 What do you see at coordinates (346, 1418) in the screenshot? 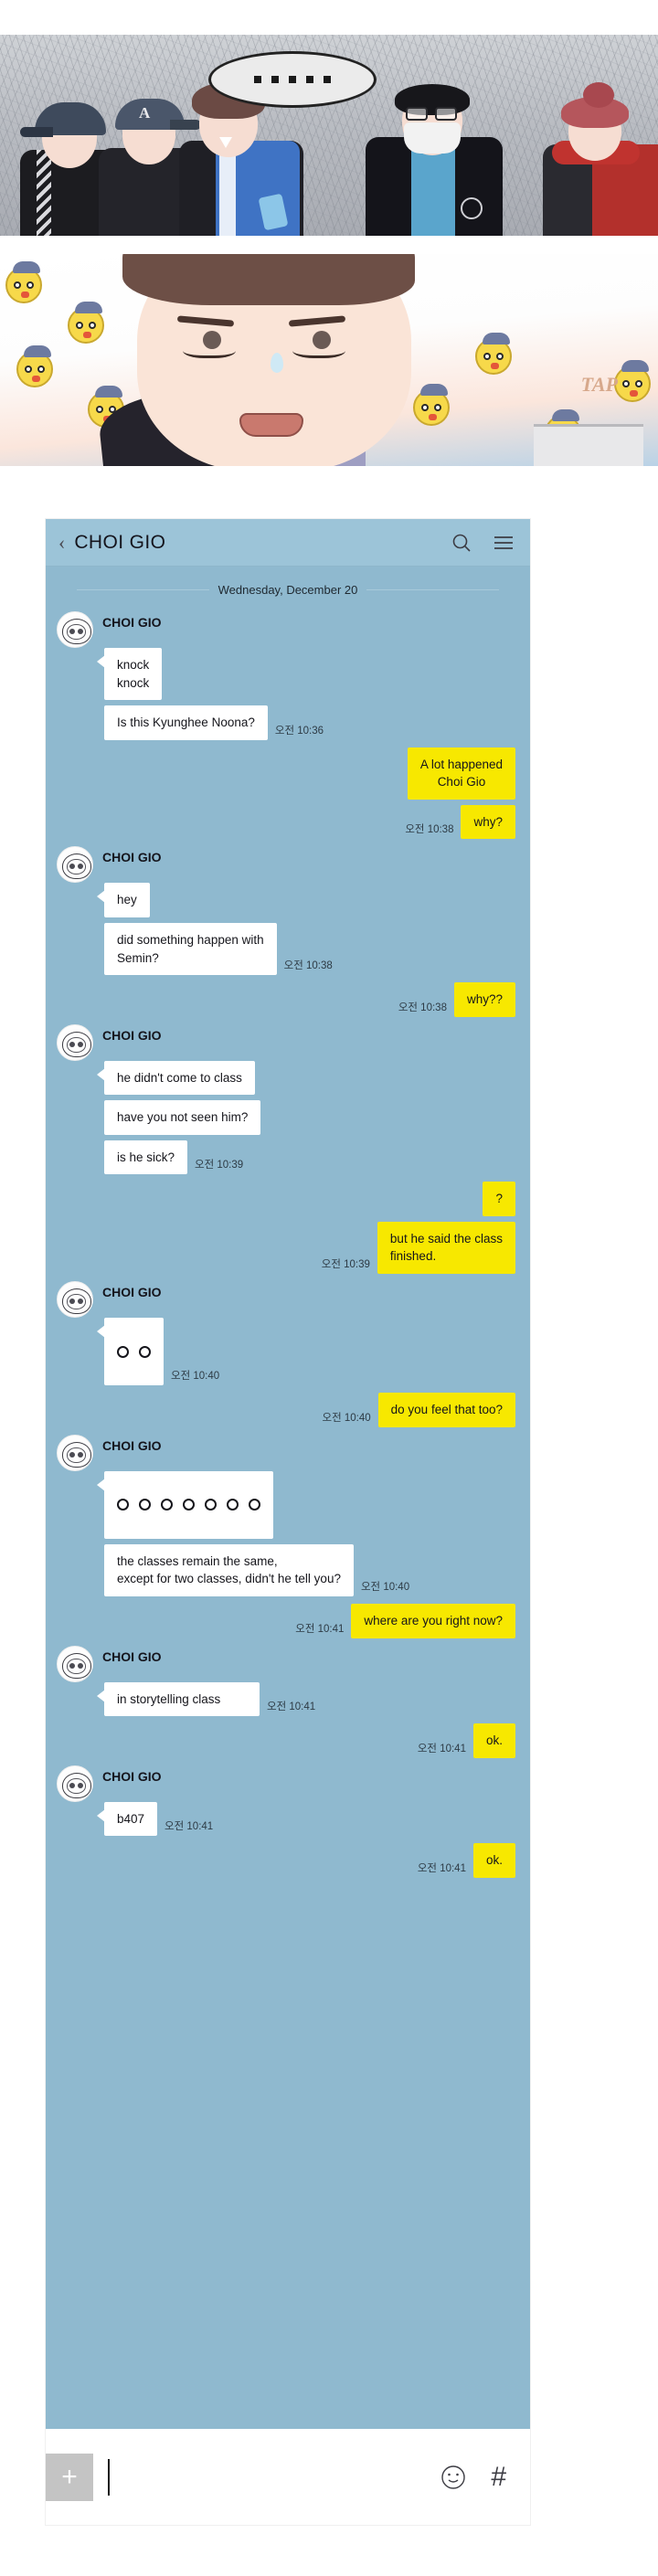
I see `message-timestamp: 오전 10:40` at bounding box center [346, 1418].